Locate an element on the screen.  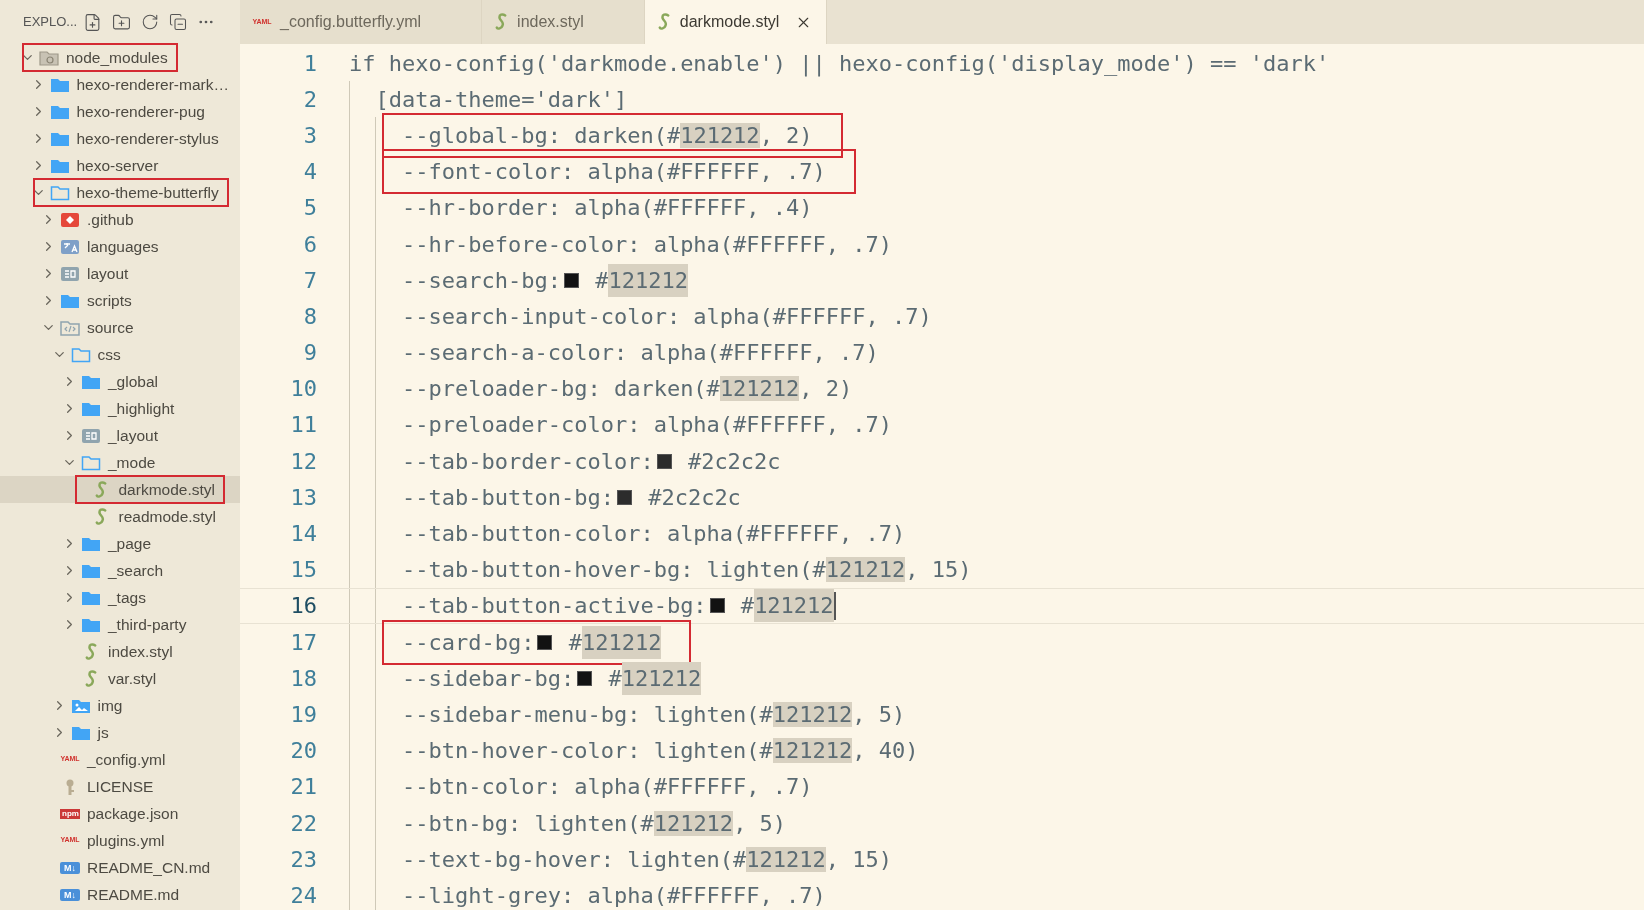
collapse-all-icon is located at coordinates (178, 22).